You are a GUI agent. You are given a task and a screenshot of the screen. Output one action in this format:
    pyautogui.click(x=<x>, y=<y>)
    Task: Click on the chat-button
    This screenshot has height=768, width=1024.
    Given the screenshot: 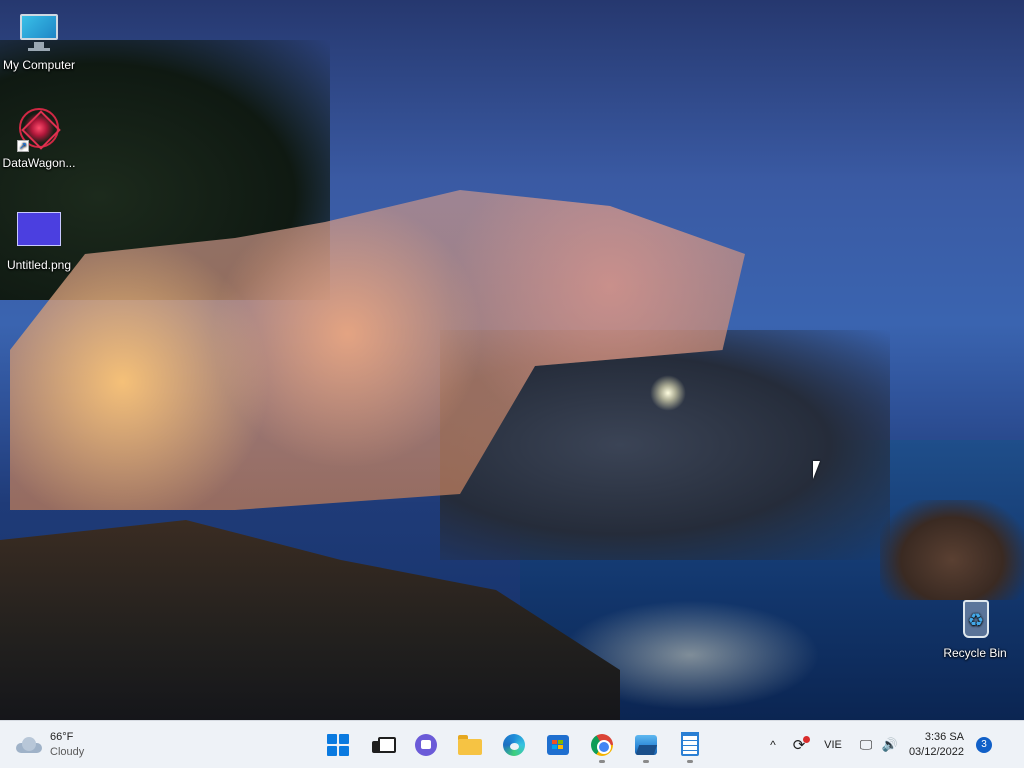 What is the action you would take?
    pyautogui.click(x=426, y=745)
    